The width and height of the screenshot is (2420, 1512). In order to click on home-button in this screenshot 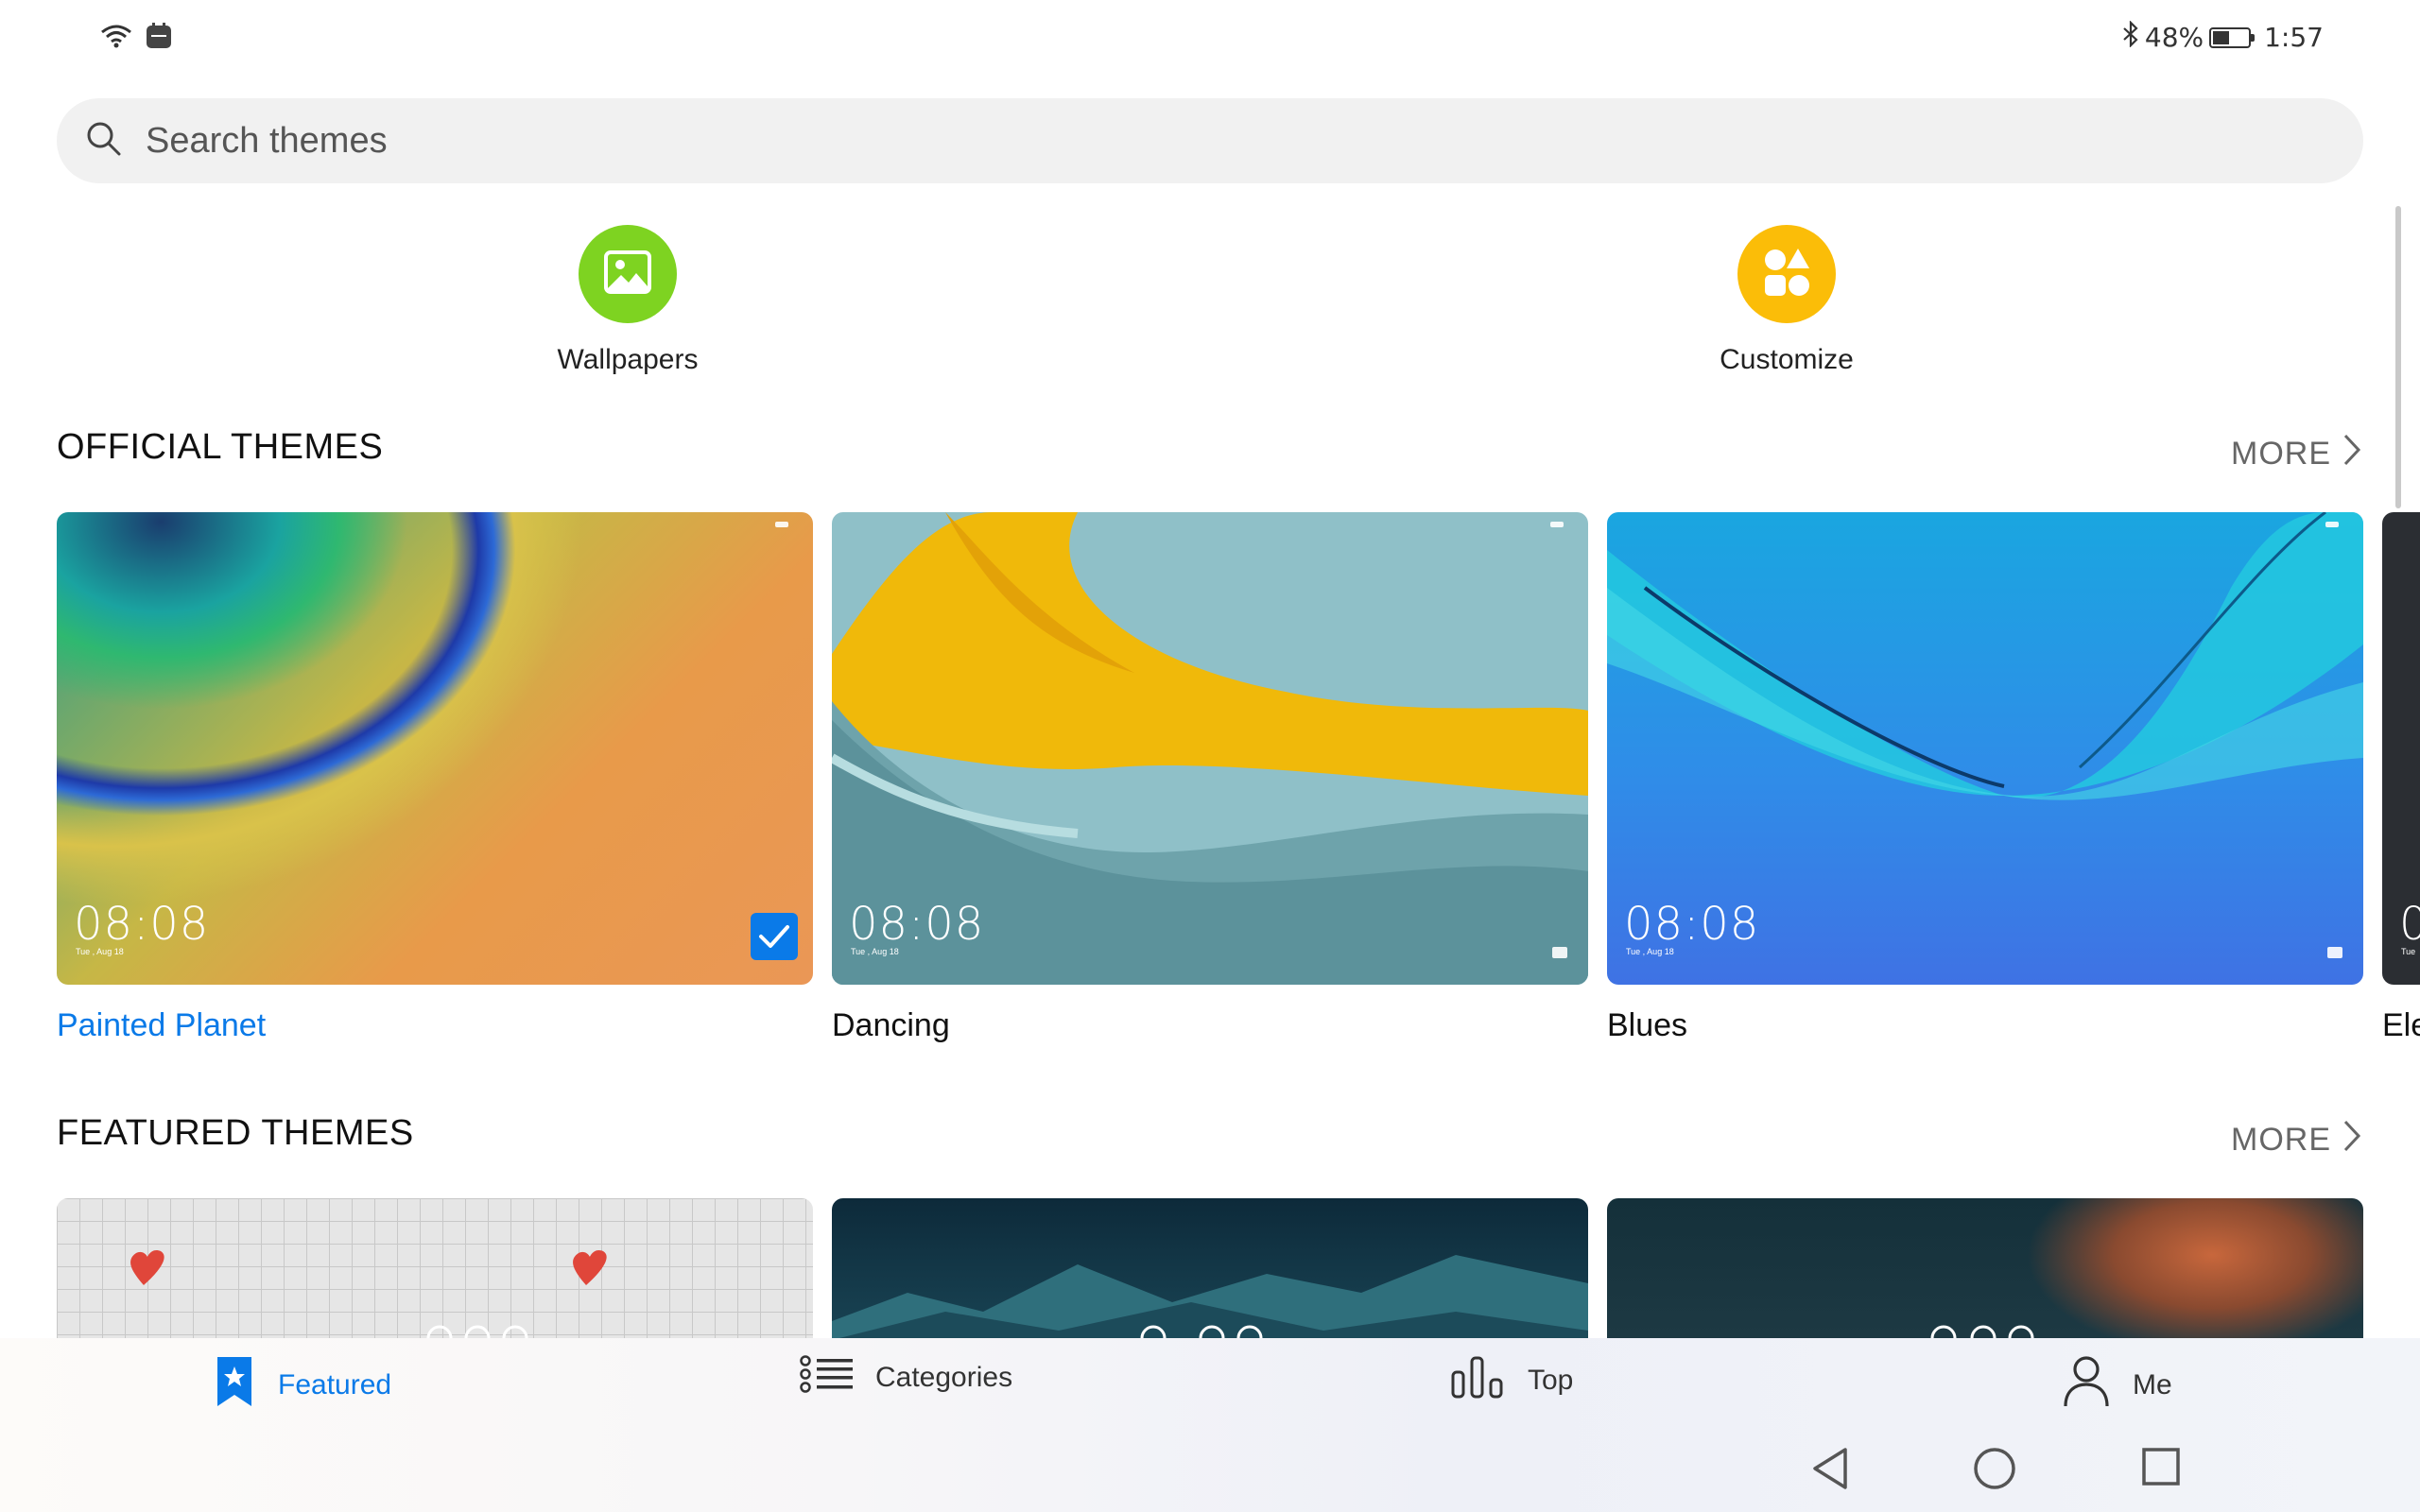, I will do `click(1994, 1471)`.